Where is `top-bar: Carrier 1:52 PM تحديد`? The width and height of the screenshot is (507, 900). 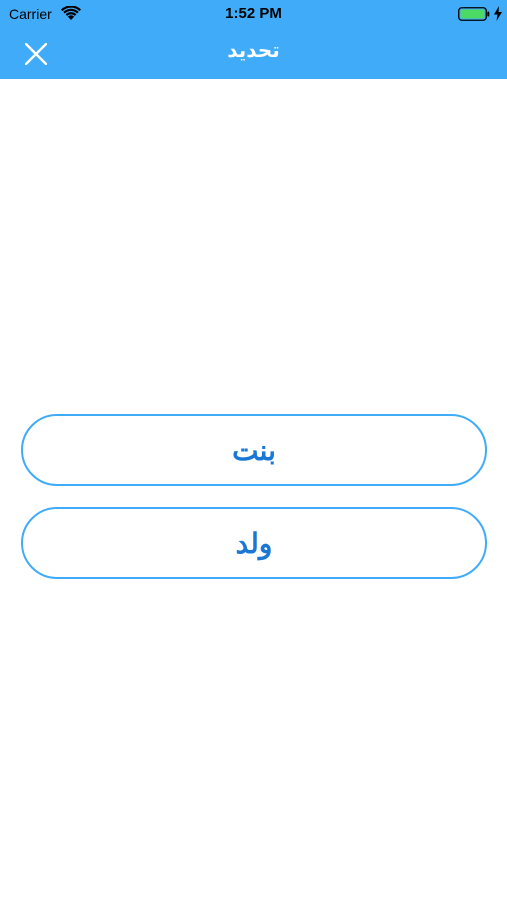
top-bar: Carrier 1:52 PM تحديد is located at coordinates (253, 39).